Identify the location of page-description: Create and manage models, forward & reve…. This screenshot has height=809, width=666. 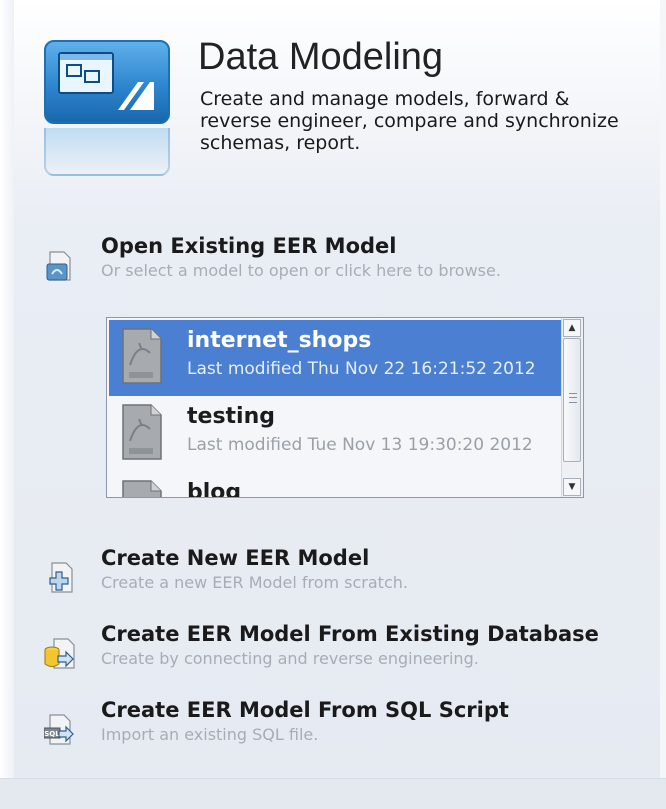
(409, 121).